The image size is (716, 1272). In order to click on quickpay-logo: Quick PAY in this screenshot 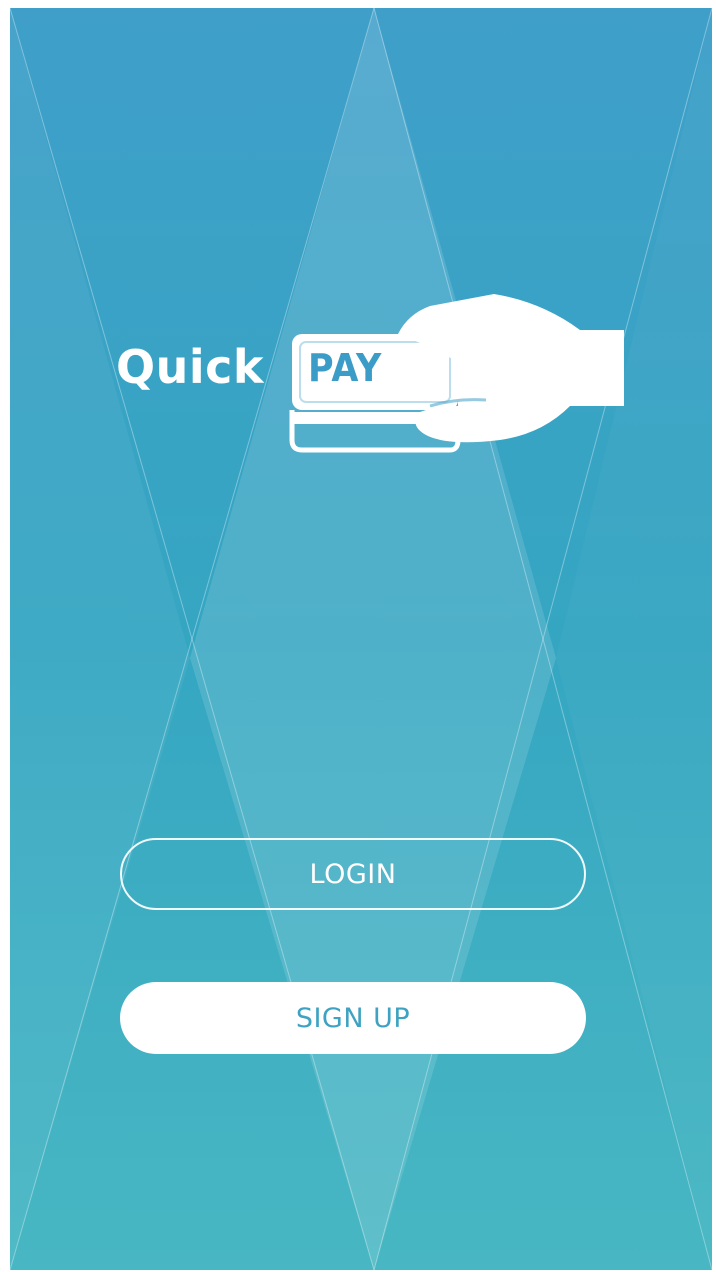, I will do `click(371, 379)`.